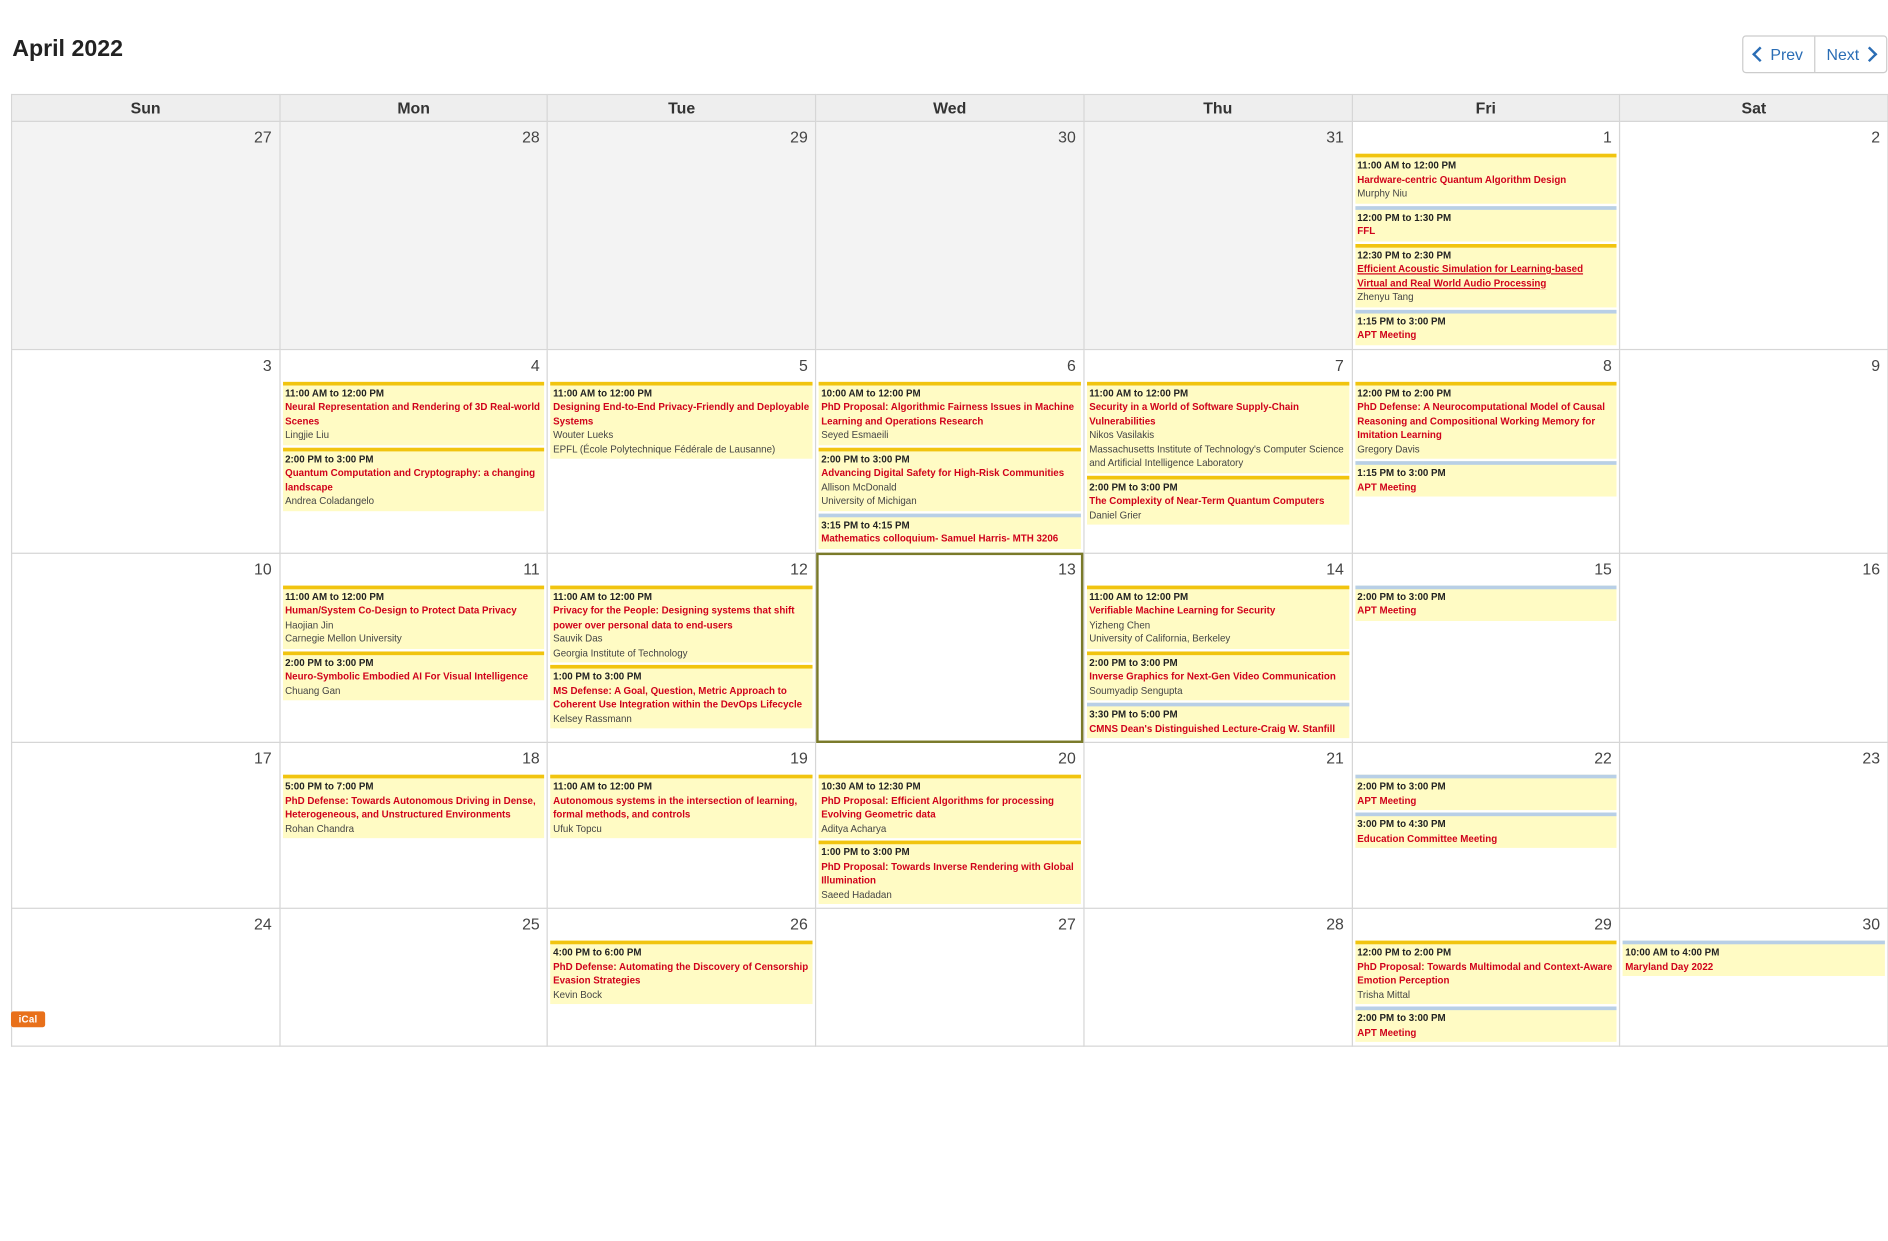 Image resolution: width=1888 pixels, height=1241 pixels. Describe the element at coordinates (1217, 611) in the screenshot. I see `event-title-link: Verifiable Machine Learning for Security` at that location.